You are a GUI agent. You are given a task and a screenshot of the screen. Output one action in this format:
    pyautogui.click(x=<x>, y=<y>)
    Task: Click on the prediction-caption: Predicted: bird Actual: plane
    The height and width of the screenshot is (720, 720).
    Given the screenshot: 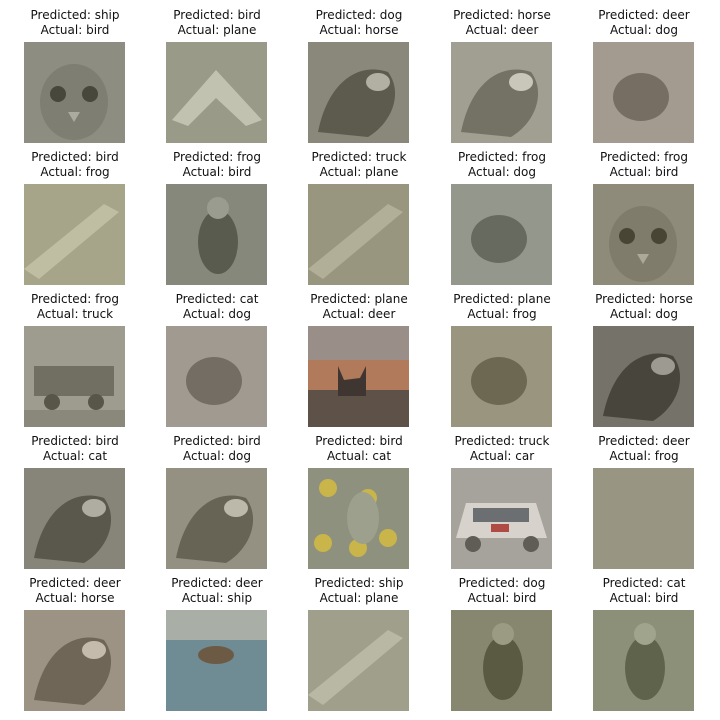 What is the action you would take?
    pyautogui.click(x=217, y=23)
    